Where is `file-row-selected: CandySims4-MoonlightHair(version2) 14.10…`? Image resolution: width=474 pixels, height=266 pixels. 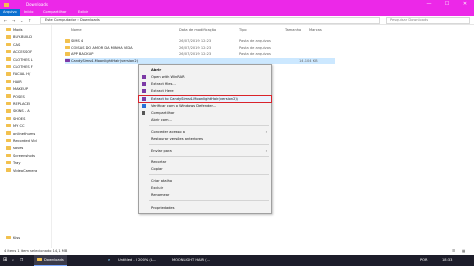
file-row-selected: CandySims4-MoonlightHair(version2) 14.10… is located at coordinates (200, 60).